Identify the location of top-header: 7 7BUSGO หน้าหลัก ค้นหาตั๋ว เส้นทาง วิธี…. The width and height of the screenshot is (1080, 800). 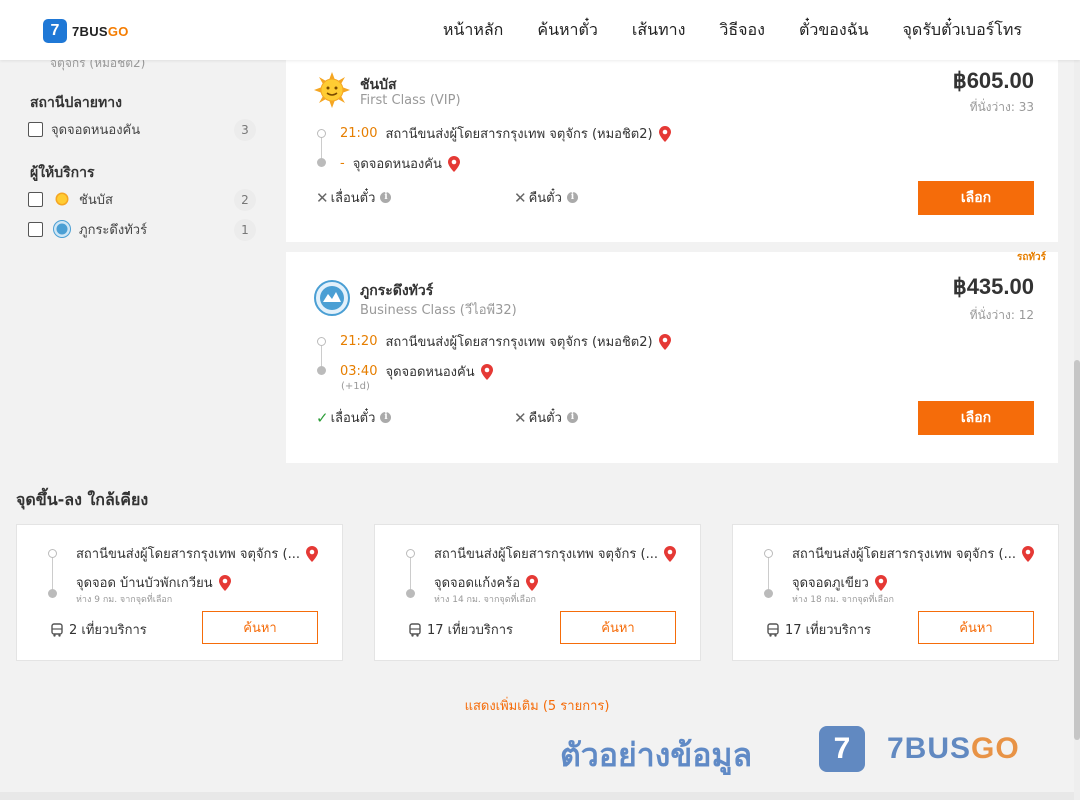
(540, 30).